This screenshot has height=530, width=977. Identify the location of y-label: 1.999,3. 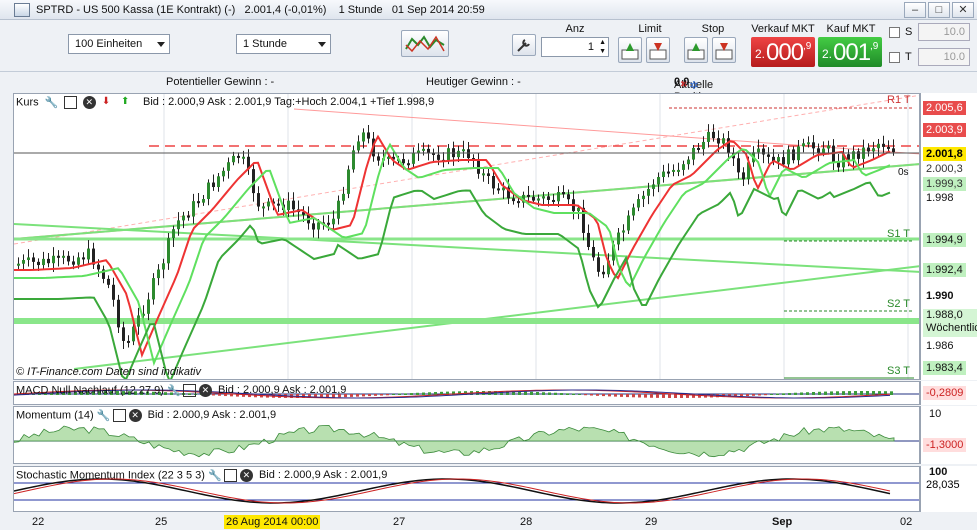
(944, 184).